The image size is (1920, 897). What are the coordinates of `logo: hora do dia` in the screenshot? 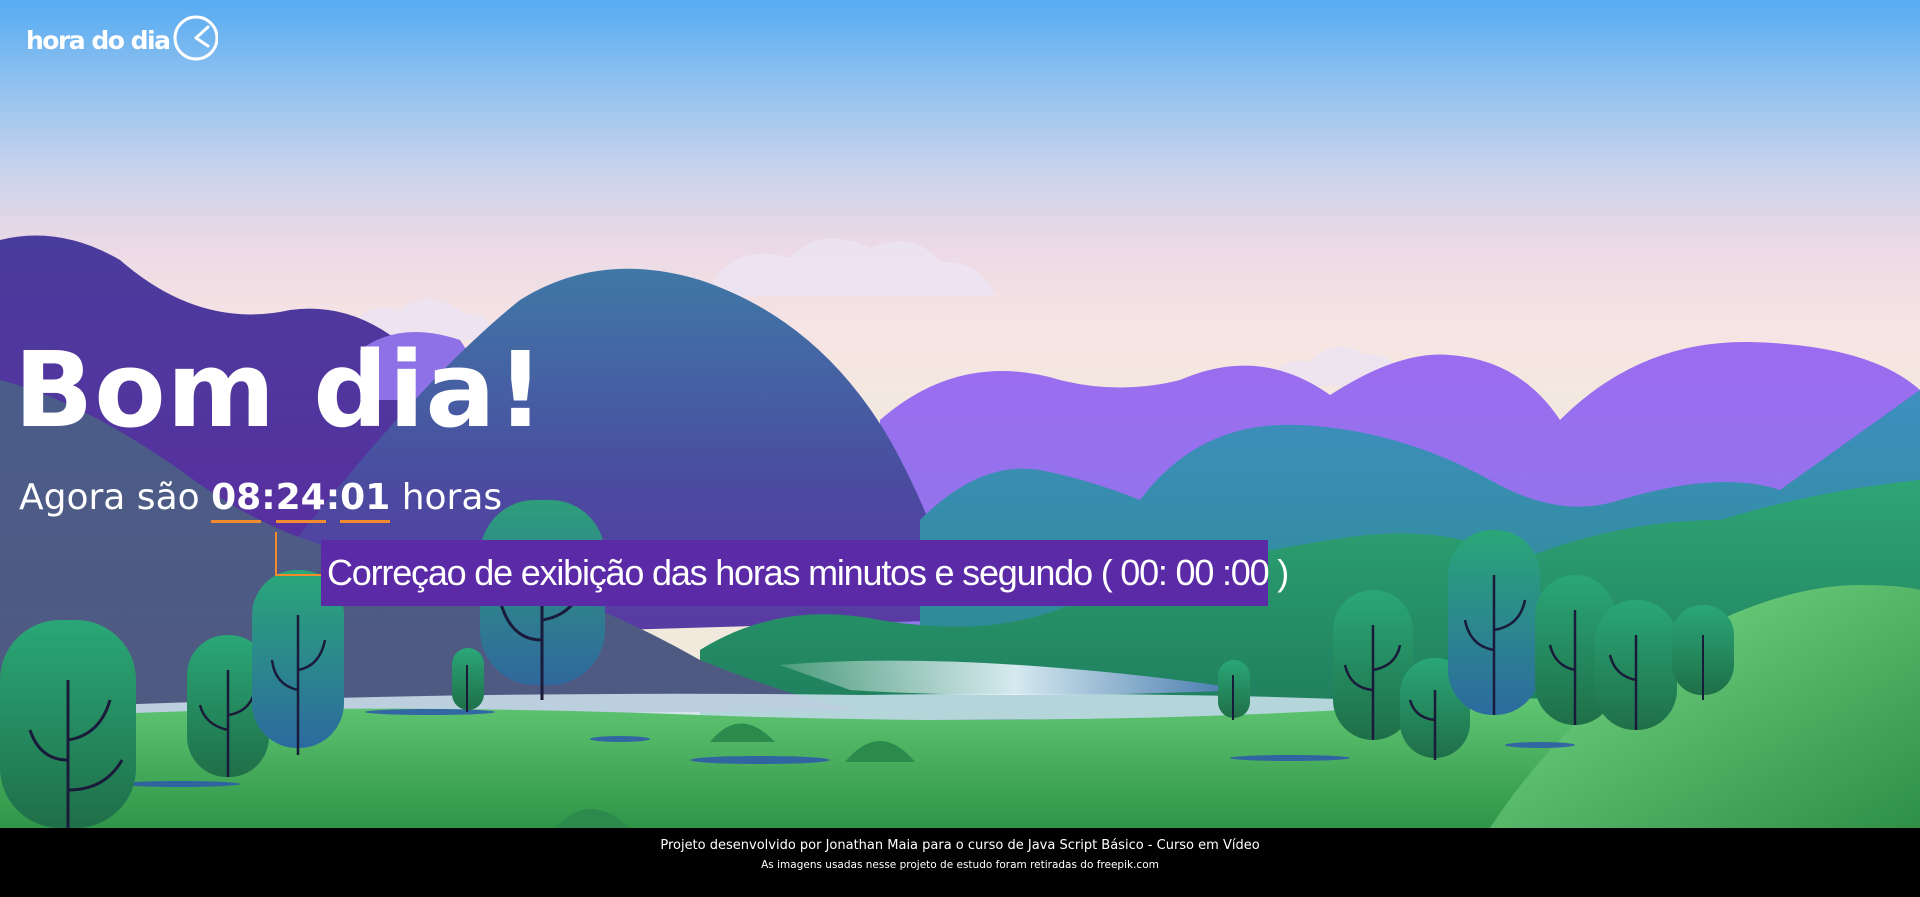 It's located at (122, 40).